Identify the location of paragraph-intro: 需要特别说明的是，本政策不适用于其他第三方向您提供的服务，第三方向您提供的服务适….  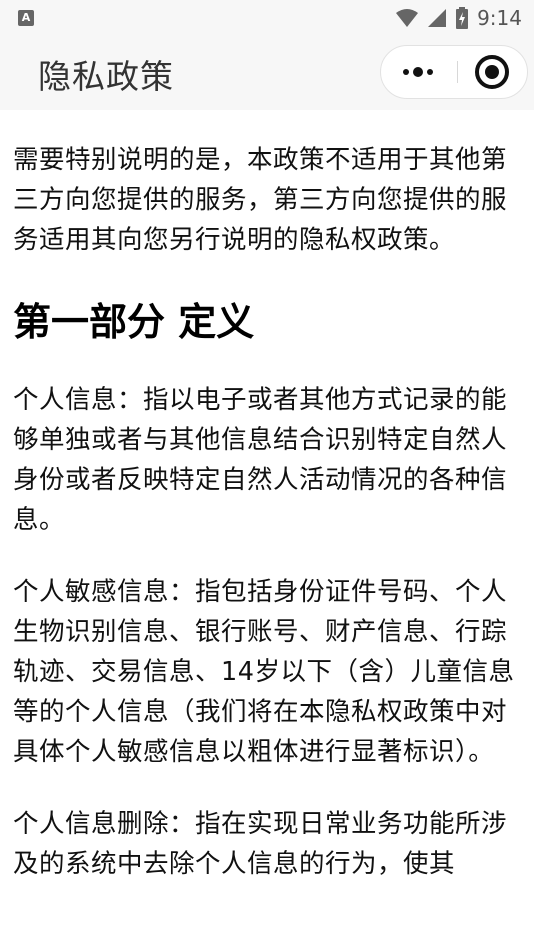
(260, 200).